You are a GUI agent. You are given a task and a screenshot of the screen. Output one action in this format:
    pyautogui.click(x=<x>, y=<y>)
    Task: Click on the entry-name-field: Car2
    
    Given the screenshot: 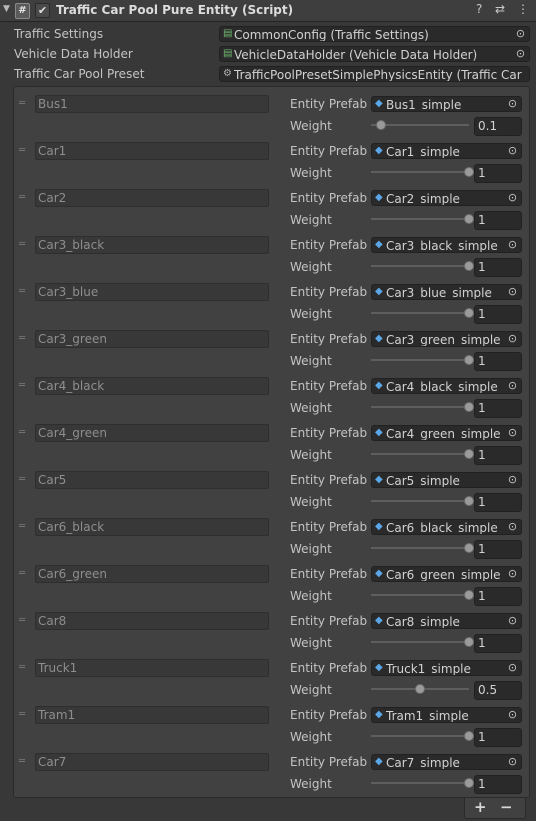 What is the action you would take?
    pyautogui.click(x=152, y=198)
    